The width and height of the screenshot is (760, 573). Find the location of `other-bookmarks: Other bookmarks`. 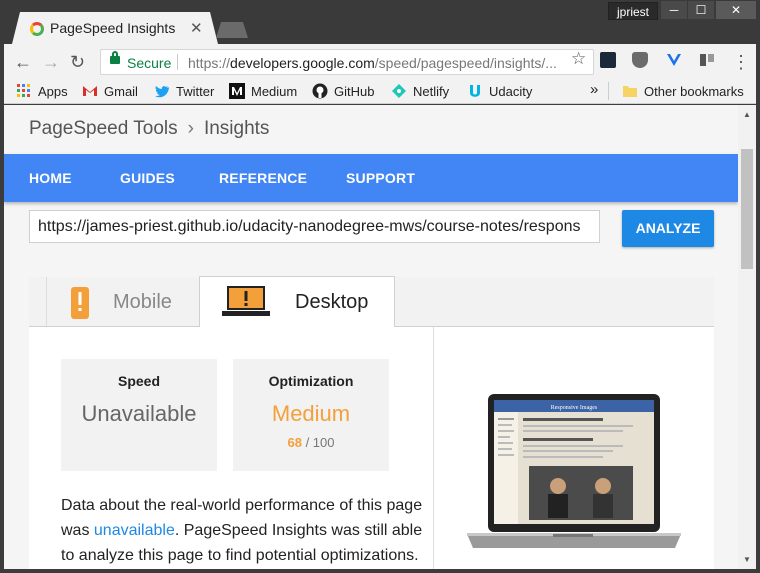

other-bookmarks: Other bookmarks is located at coordinates (683, 91).